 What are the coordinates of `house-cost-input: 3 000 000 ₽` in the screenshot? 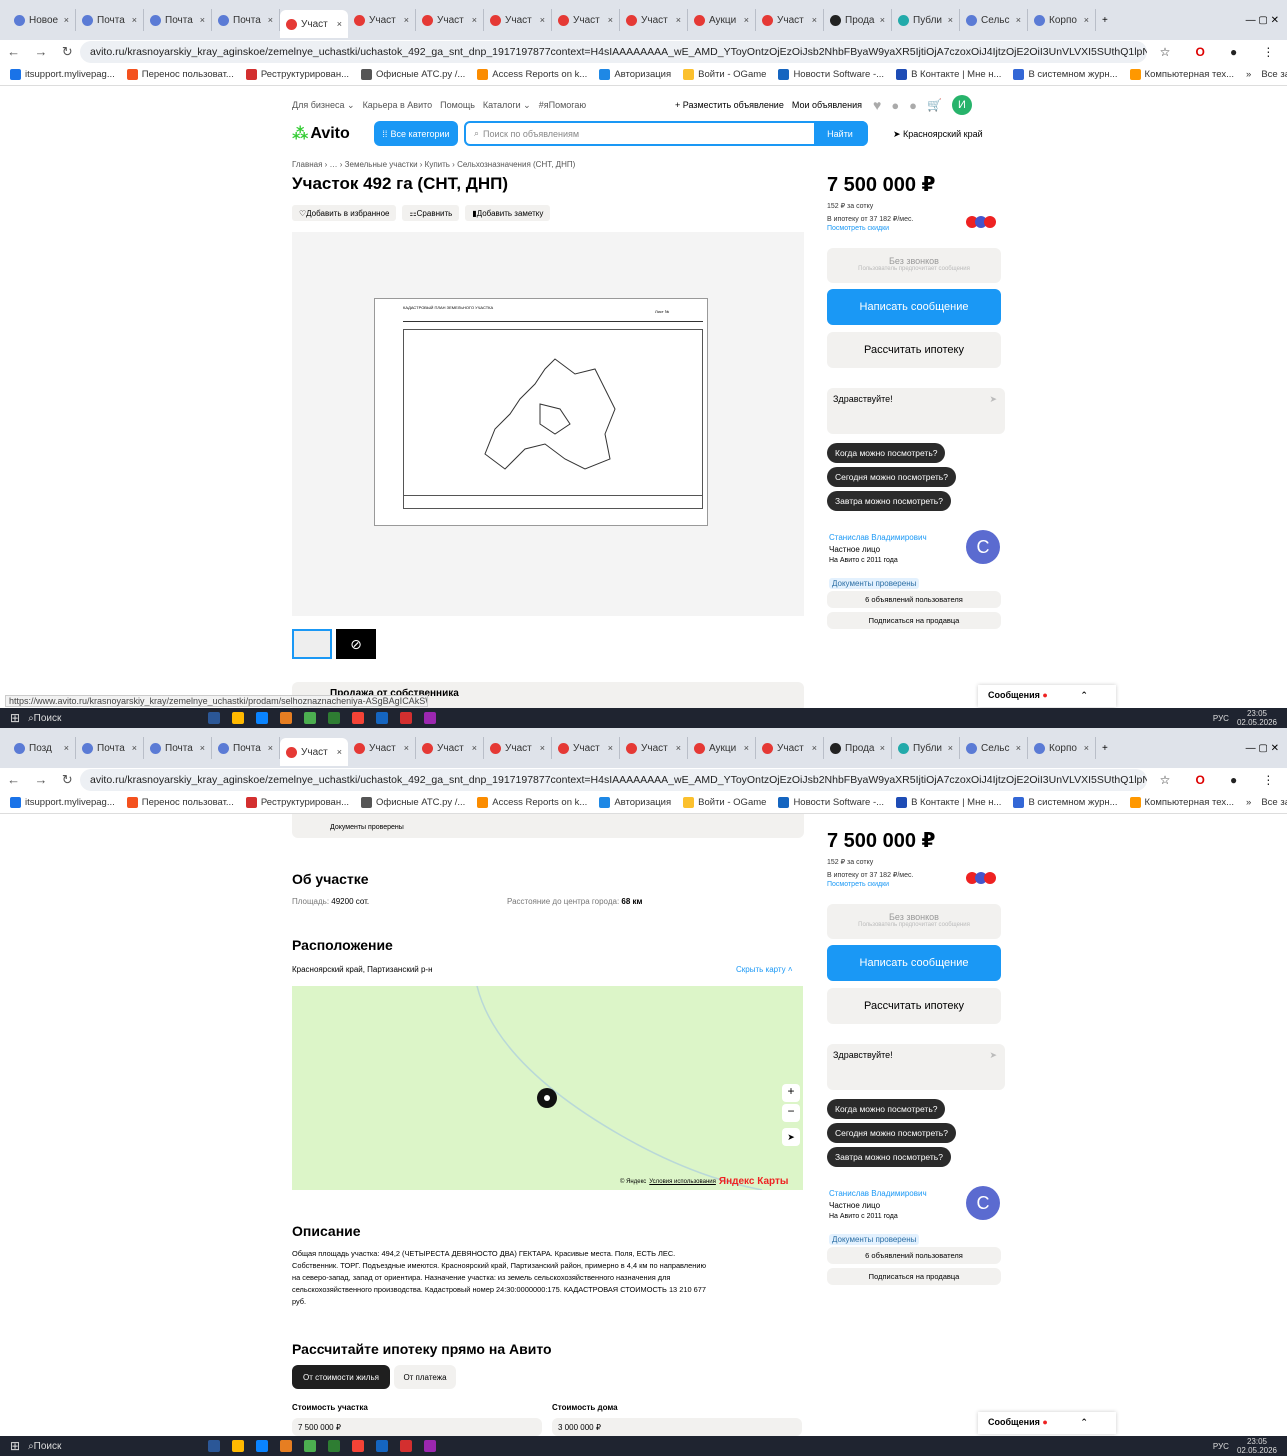 It's located at (677, 1427).